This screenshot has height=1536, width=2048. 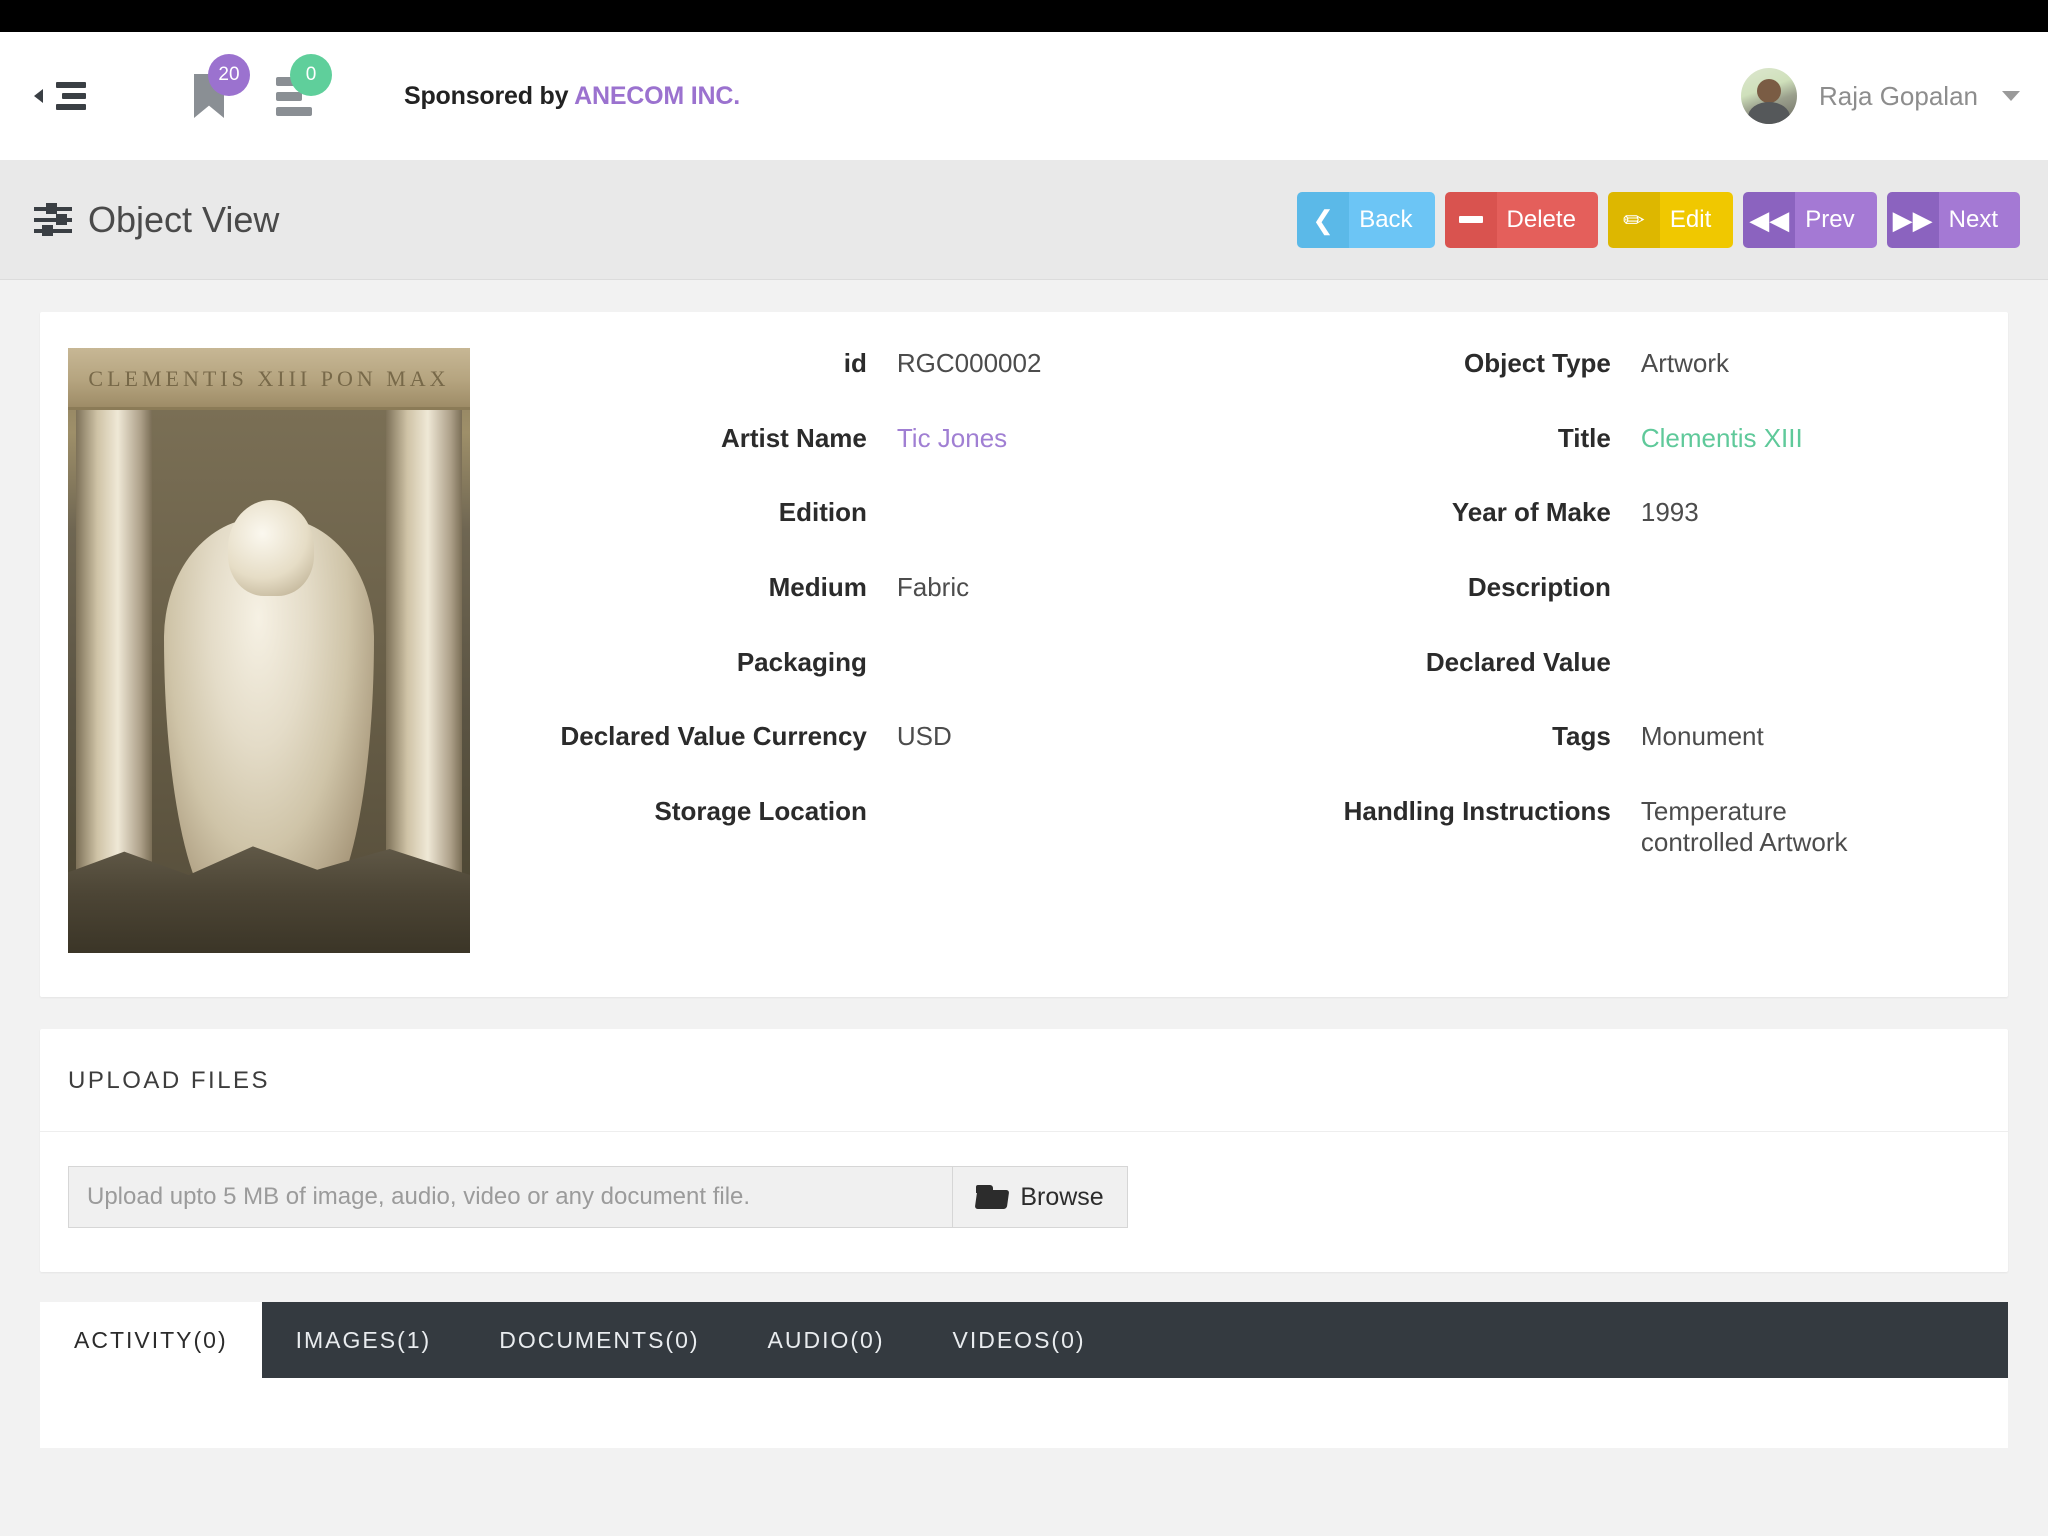 I want to click on chevron-left-icon: ❮, so click(x=1323, y=219).